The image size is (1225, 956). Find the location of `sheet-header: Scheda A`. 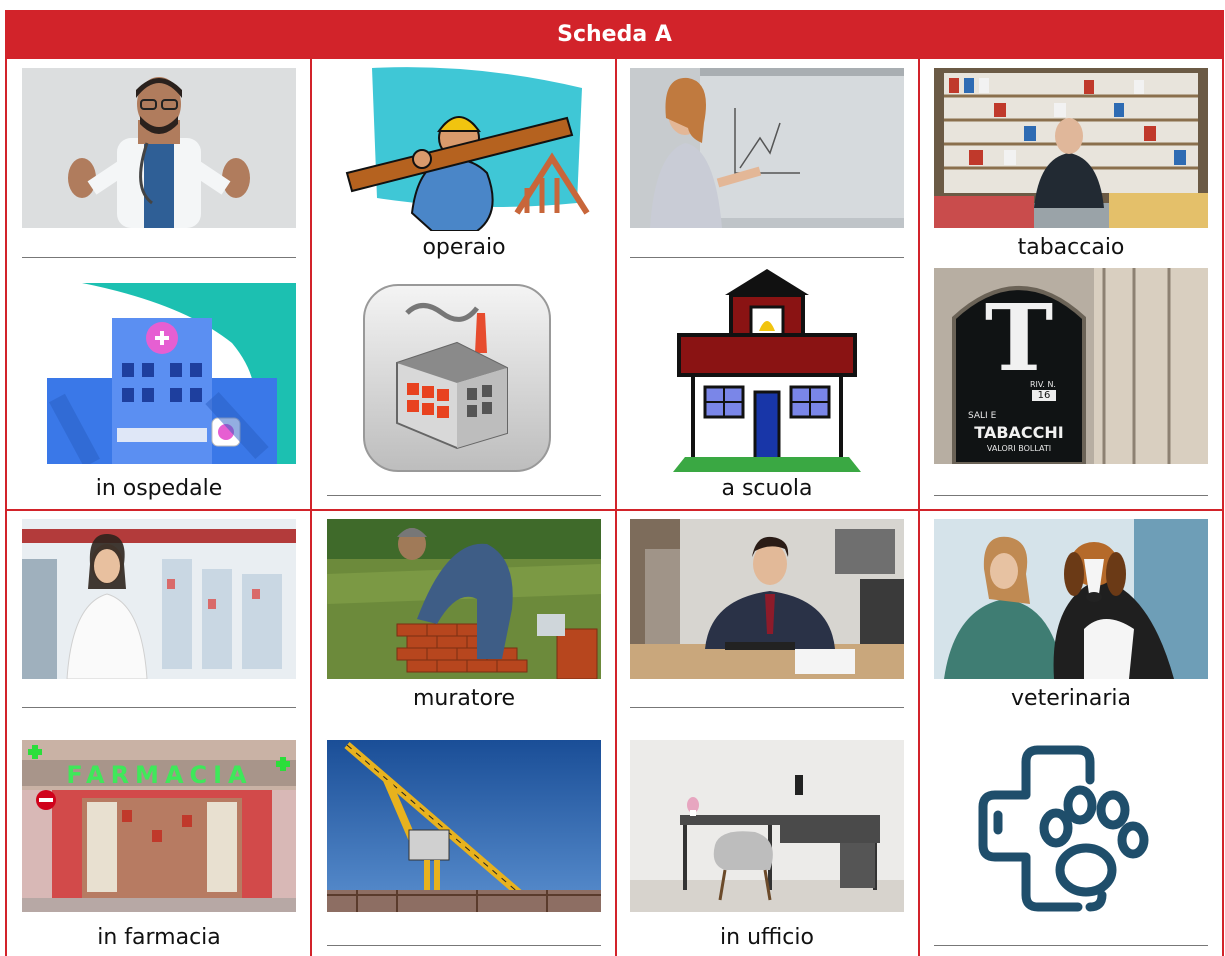

sheet-header: Scheda A is located at coordinates (614, 34).